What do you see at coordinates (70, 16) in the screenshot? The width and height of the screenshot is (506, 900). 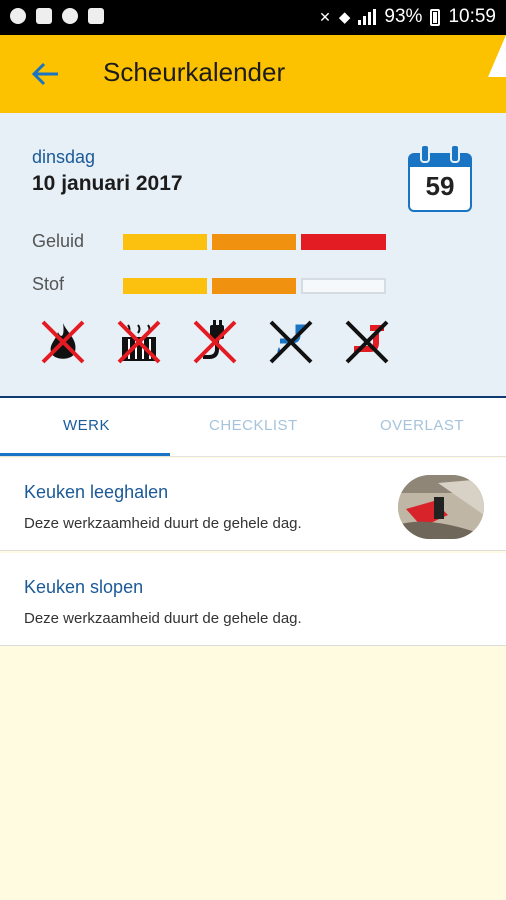 I see `shield-notification-icon` at bounding box center [70, 16].